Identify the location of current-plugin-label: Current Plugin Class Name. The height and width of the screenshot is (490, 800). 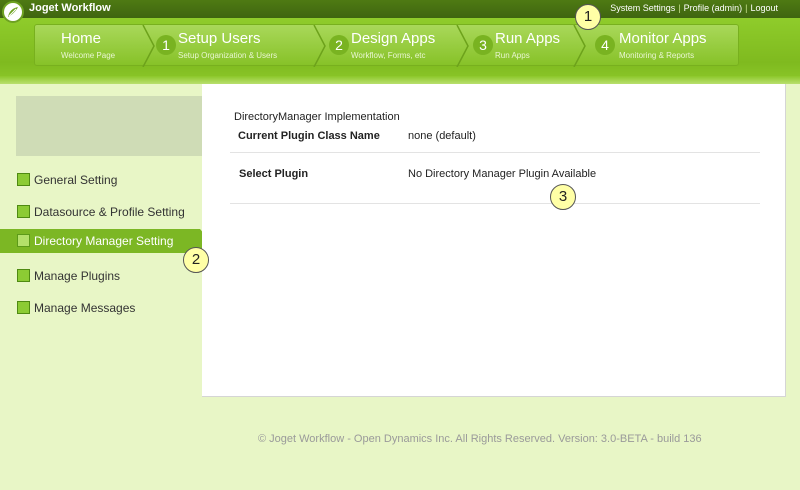
(309, 136).